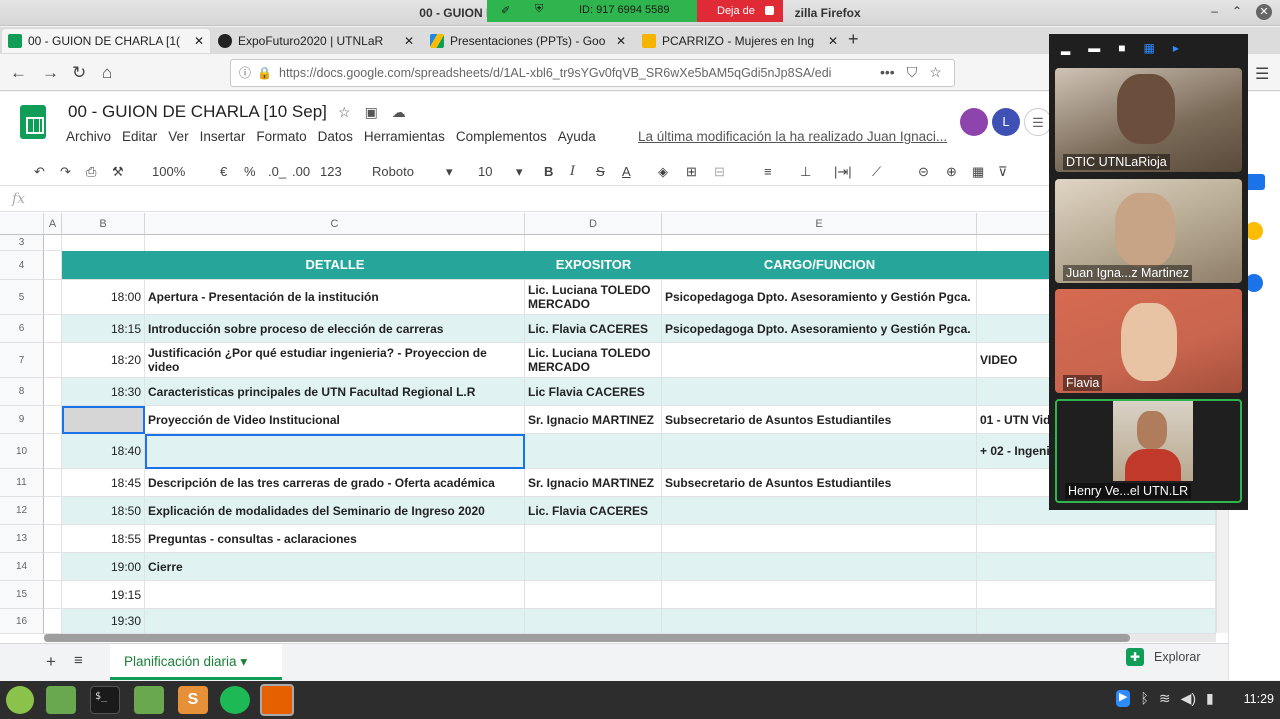 The image size is (1280, 719). What do you see at coordinates (1214, 12) in the screenshot?
I see `minimize-button: –` at bounding box center [1214, 12].